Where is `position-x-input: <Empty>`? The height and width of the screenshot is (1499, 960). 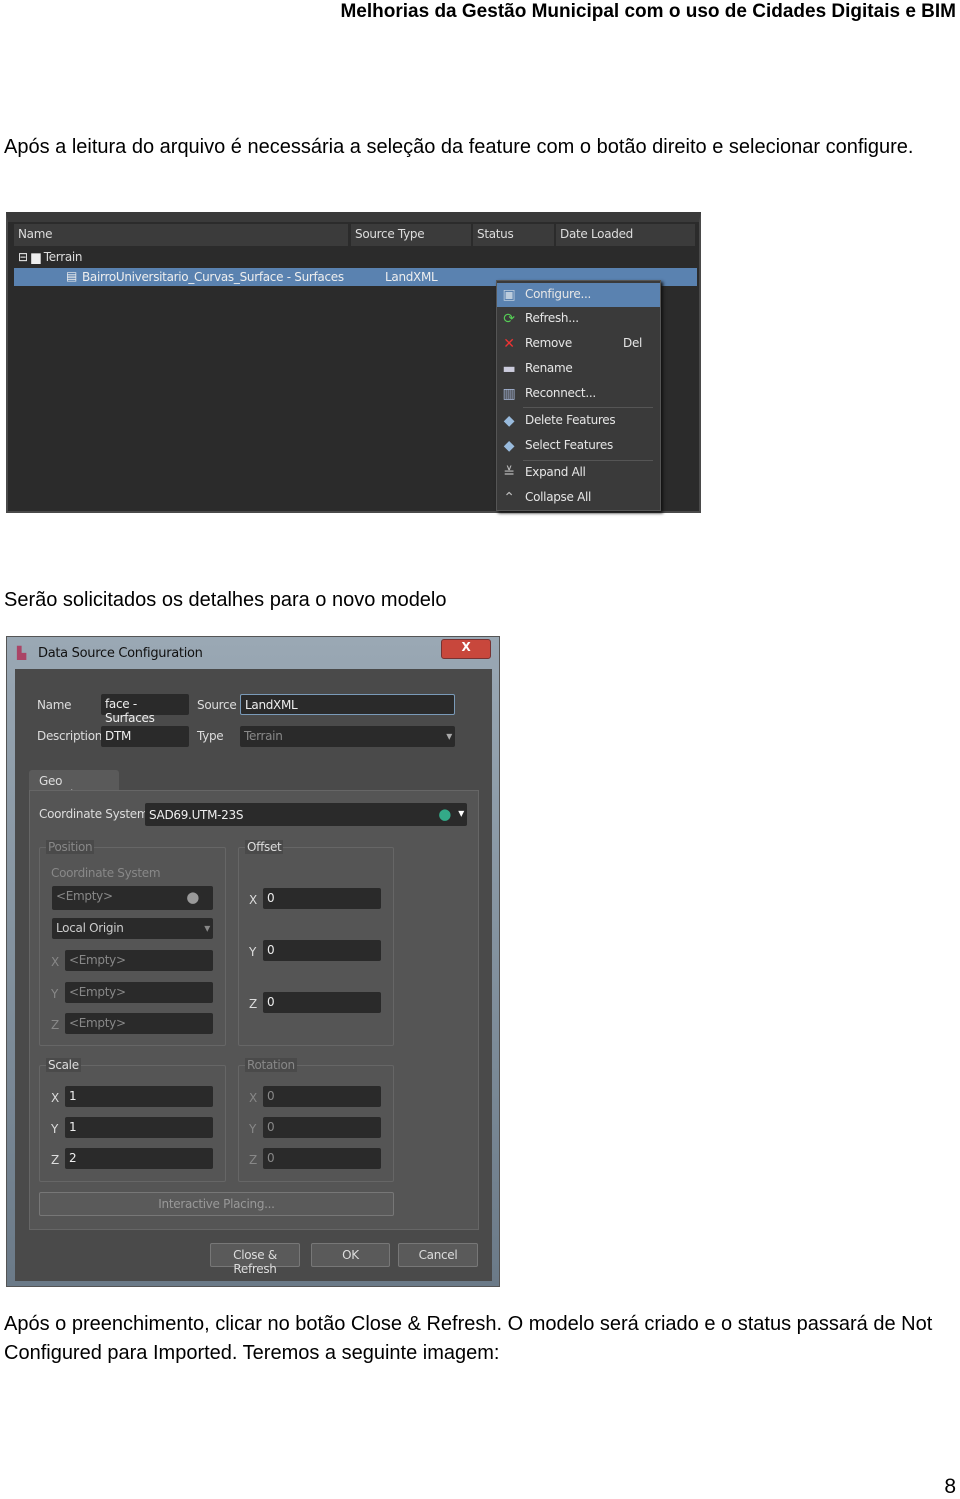
position-x-input: <Empty> is located at coordinates (139, 960).